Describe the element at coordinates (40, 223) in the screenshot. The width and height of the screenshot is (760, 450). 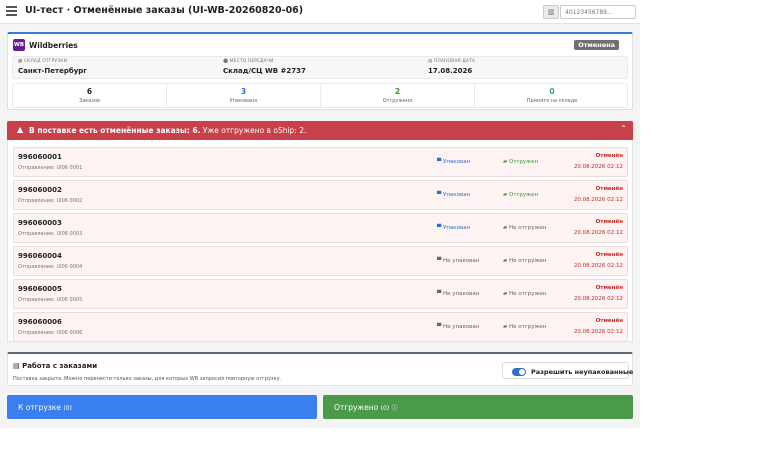
I see `order-number: 996060003` at that location.